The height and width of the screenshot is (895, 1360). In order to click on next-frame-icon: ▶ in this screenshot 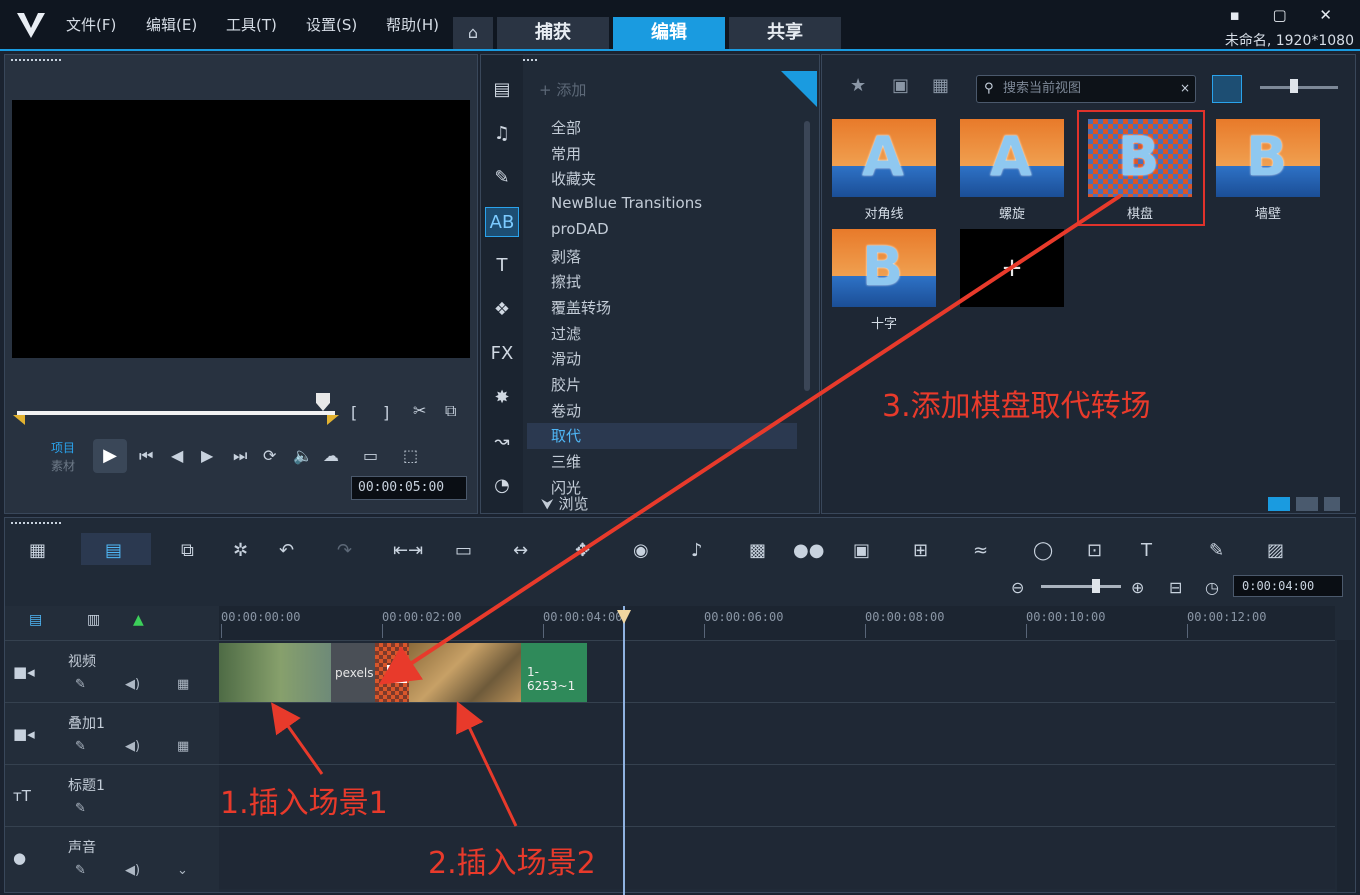, I will do `click(207, 455)`.